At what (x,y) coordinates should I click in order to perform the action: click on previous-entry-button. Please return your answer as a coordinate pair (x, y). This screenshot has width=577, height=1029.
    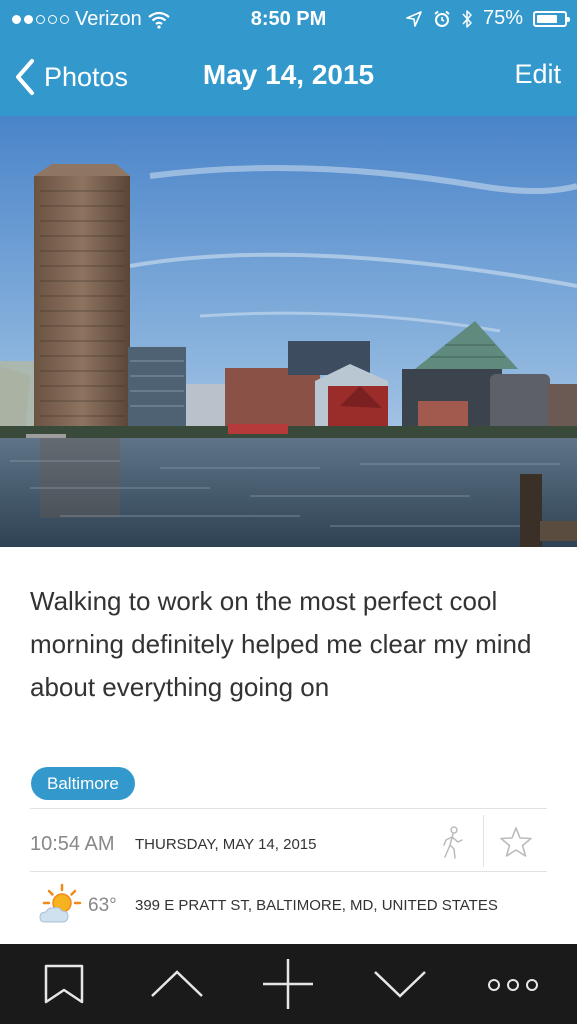
    Looking at the image, I should click on (177, 984).